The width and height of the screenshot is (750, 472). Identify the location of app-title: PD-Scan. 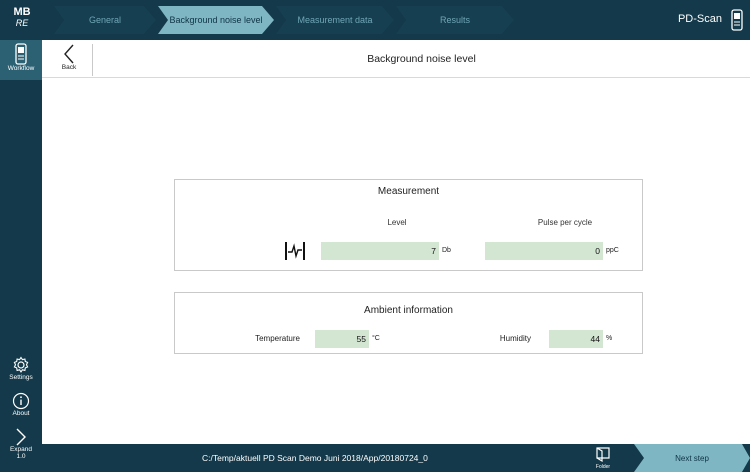
(699, 19).